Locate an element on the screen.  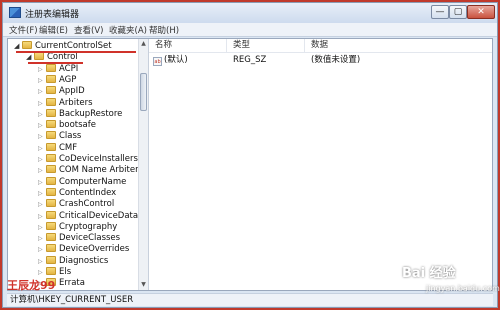
registry-editor-icon is located at coordinates (15, 12).